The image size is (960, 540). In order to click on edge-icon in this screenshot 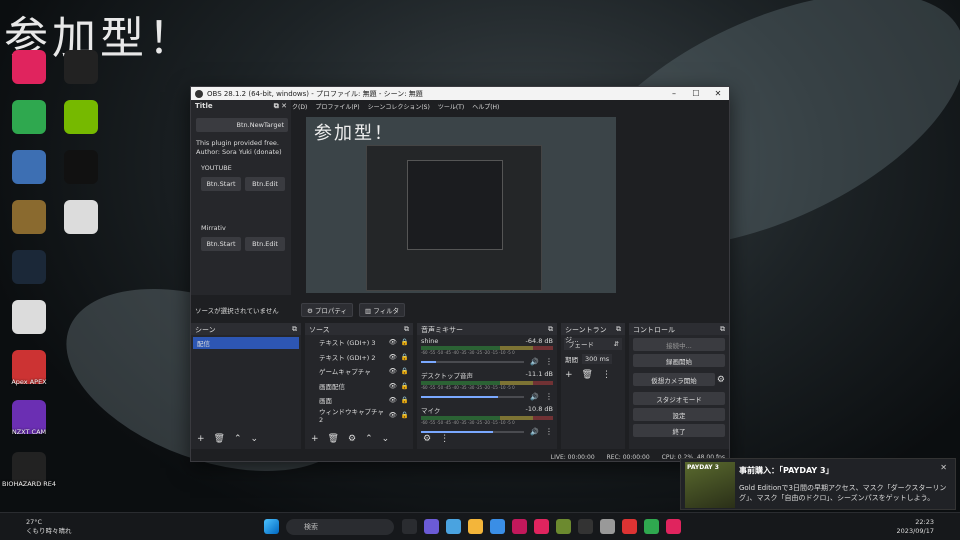, I will do `click(453, 526)`.